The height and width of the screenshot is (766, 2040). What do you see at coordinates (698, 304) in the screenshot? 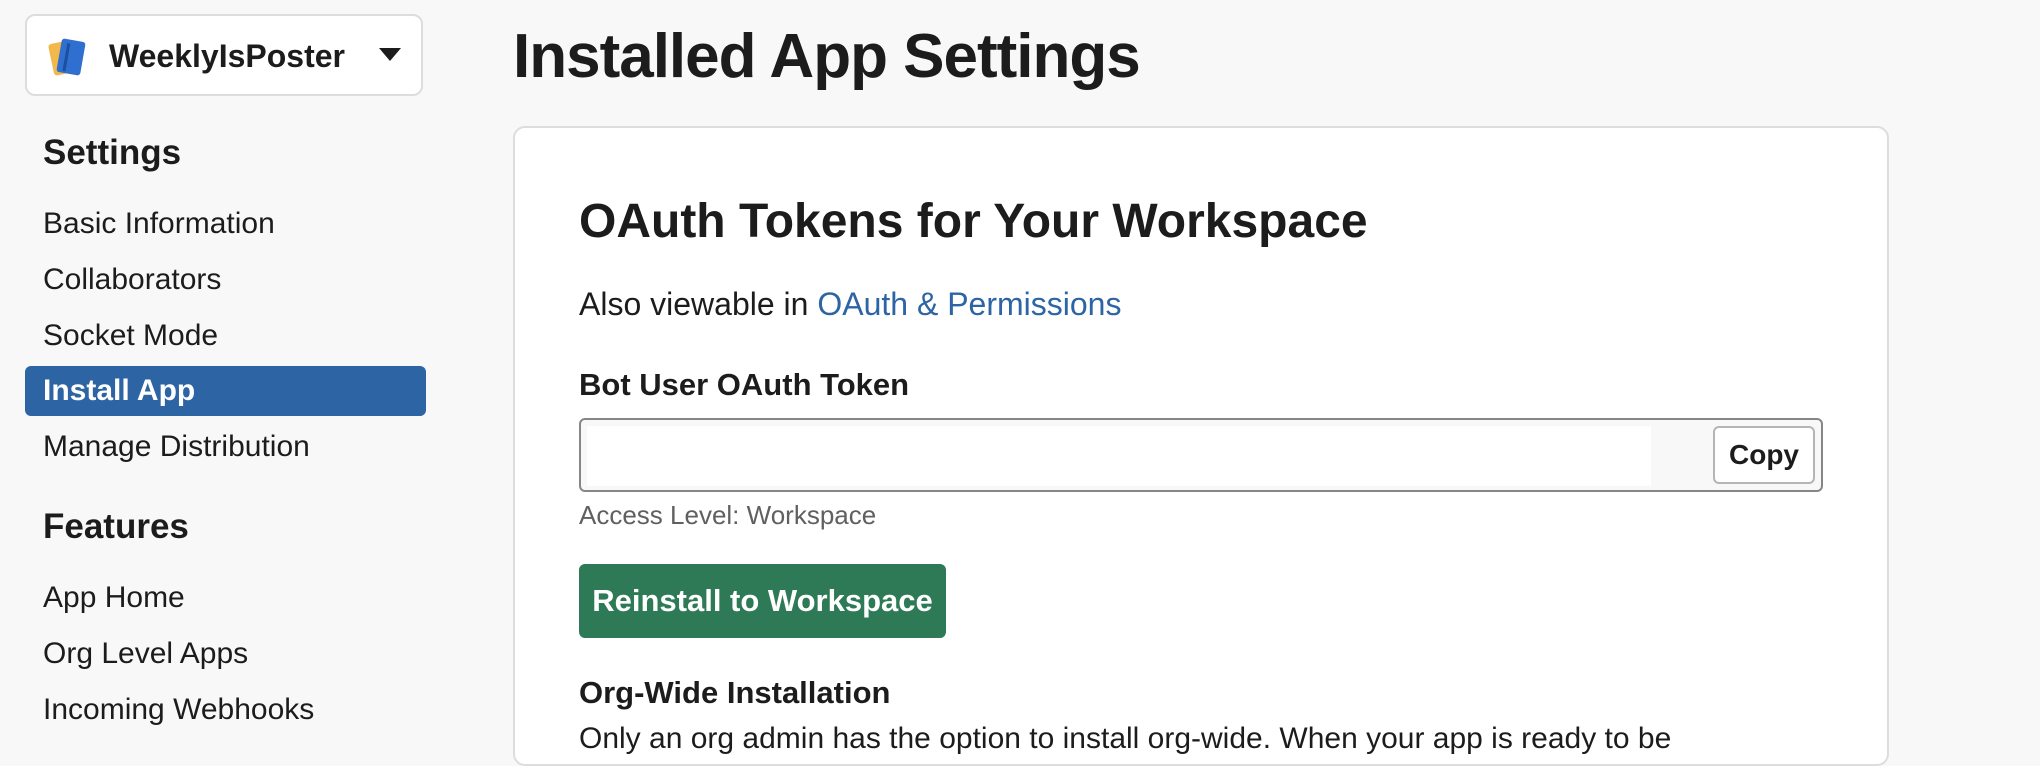
I see `also-viewable-prefix: Also viewable in` at bounding box center [698, 304].